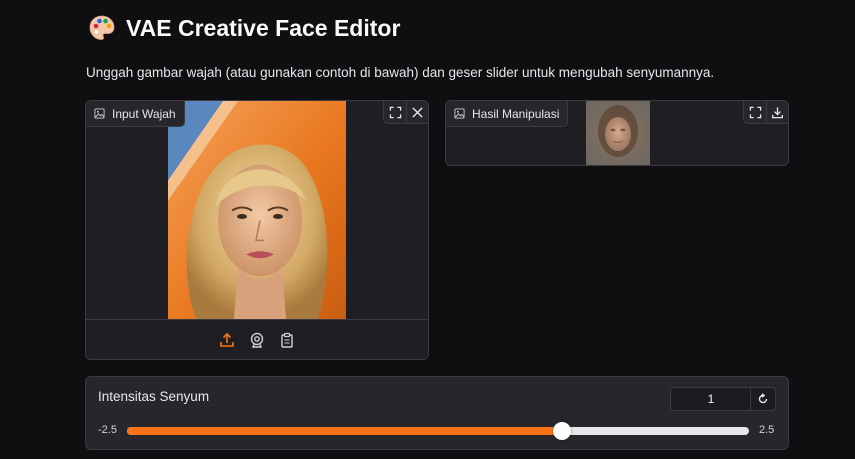 The image size is (855, 459). I want to click on output-panel-label-text: Hasil Manipulasi, so click(516, 113).